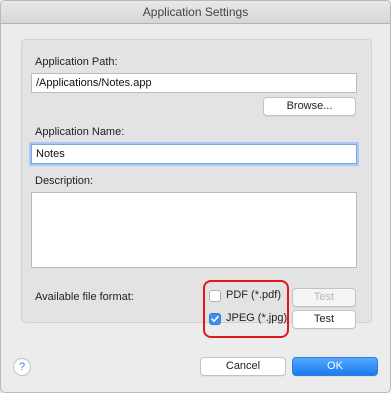 This screenshot has width=391, height=393. I want to click on application-path-label: Application Path:, so click(76, 62).